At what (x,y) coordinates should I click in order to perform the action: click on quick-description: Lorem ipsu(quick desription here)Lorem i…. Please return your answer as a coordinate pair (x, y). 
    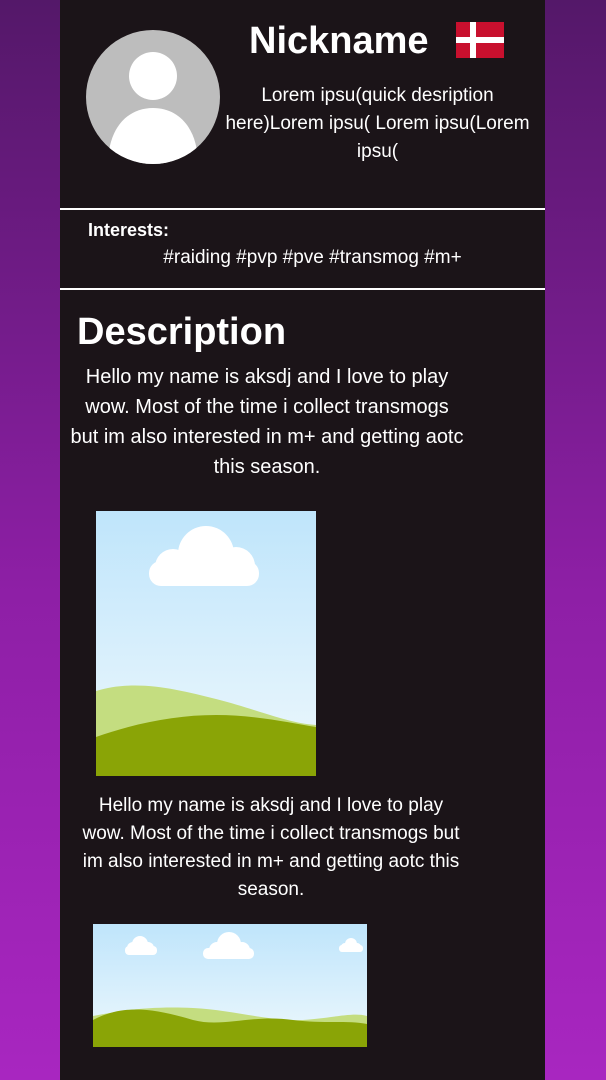
    Looking at the image, I should click on (377, 123).